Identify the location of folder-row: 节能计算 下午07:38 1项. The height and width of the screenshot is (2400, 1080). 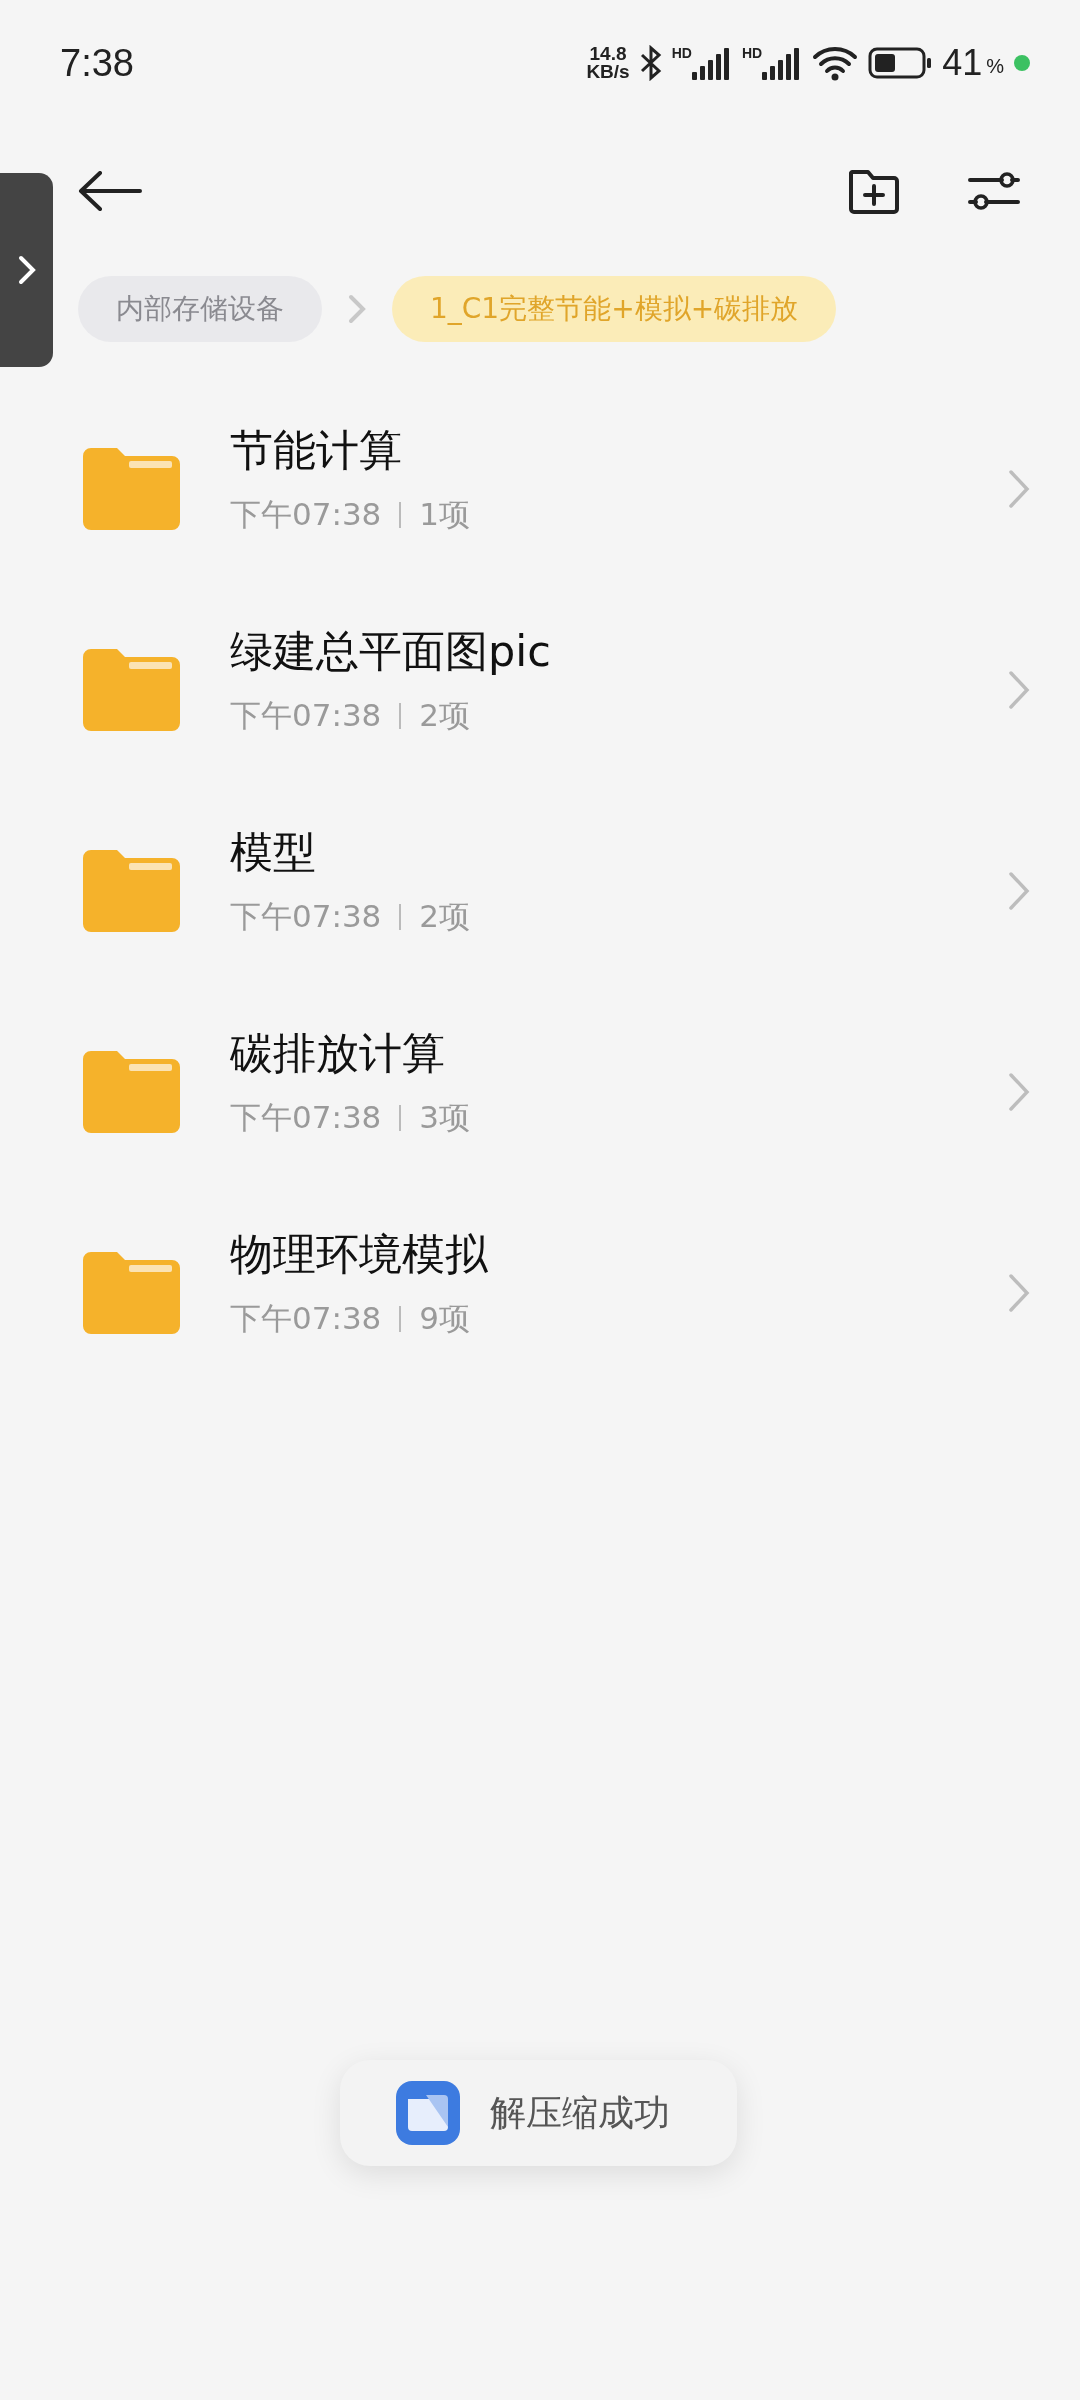
(540, 488).